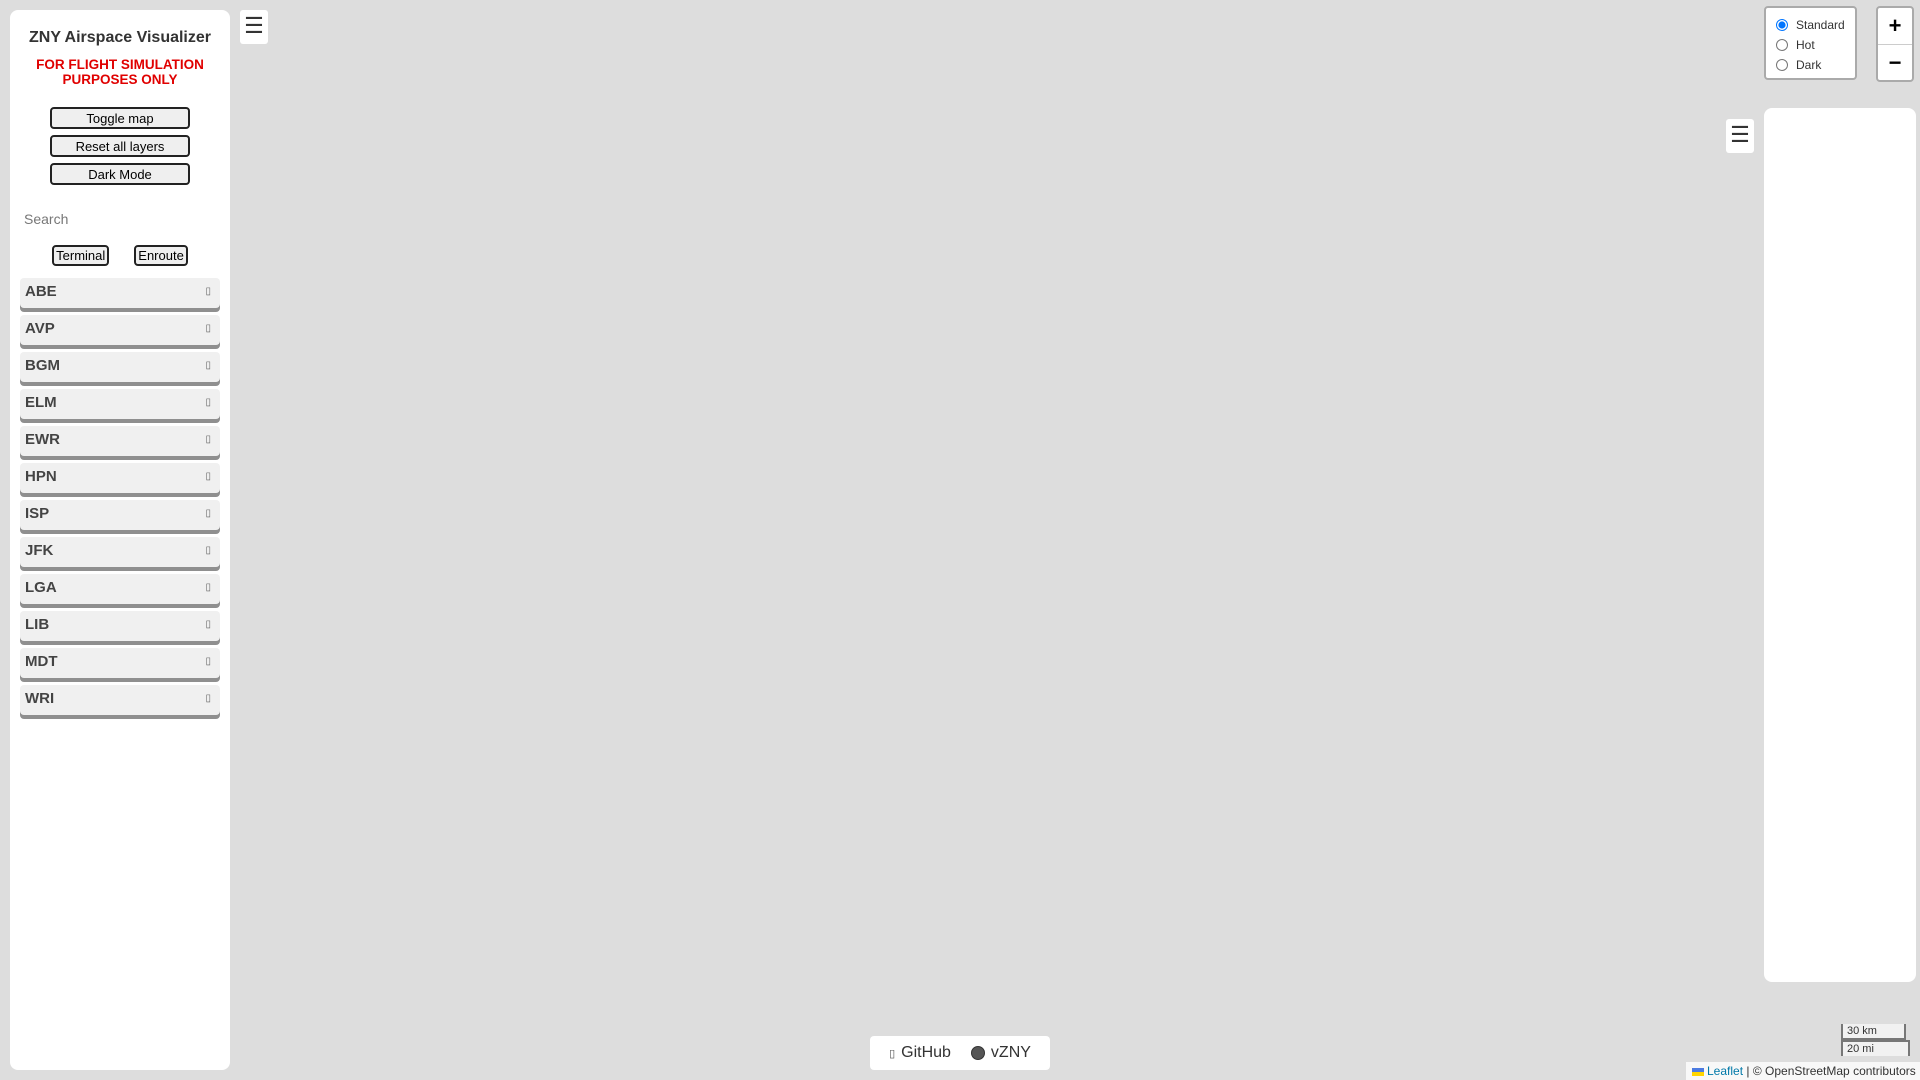 This screenshot has height=1080, width=1920. I want to click on facility-item-avp: AVP ▯, so click(120, 330).